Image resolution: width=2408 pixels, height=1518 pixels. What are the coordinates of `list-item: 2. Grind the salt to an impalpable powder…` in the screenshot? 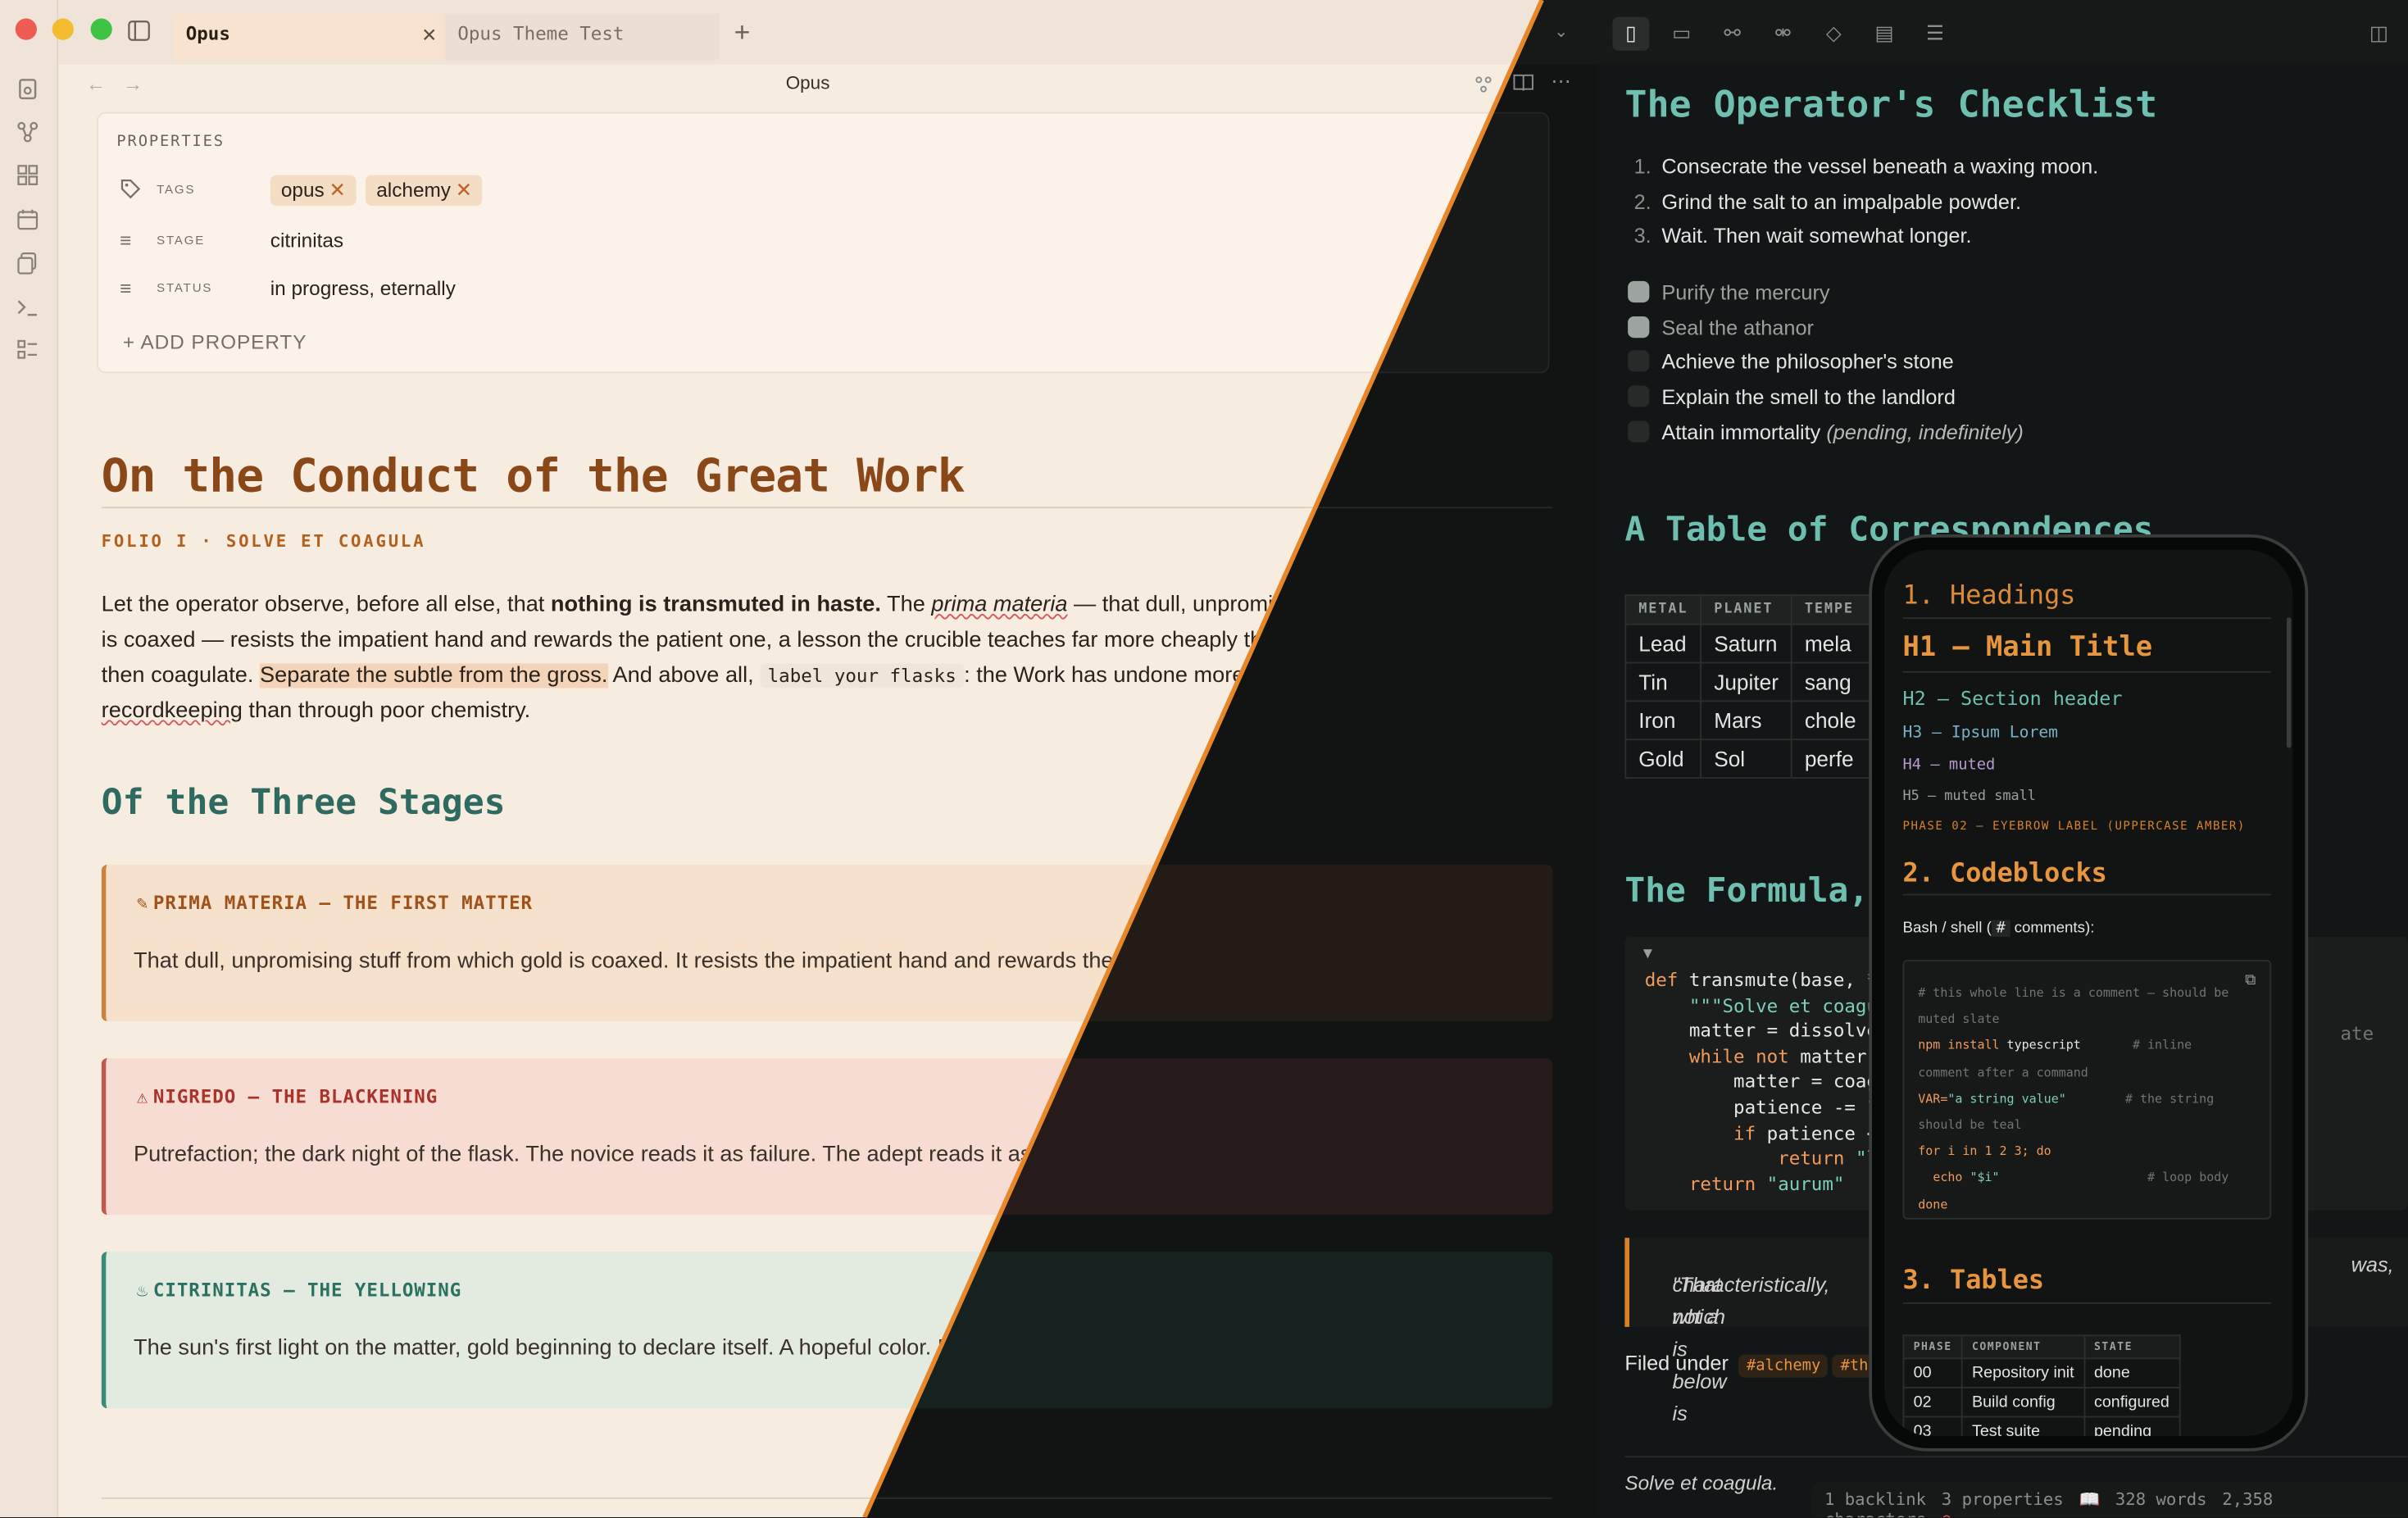 It's located at (1827, 201).